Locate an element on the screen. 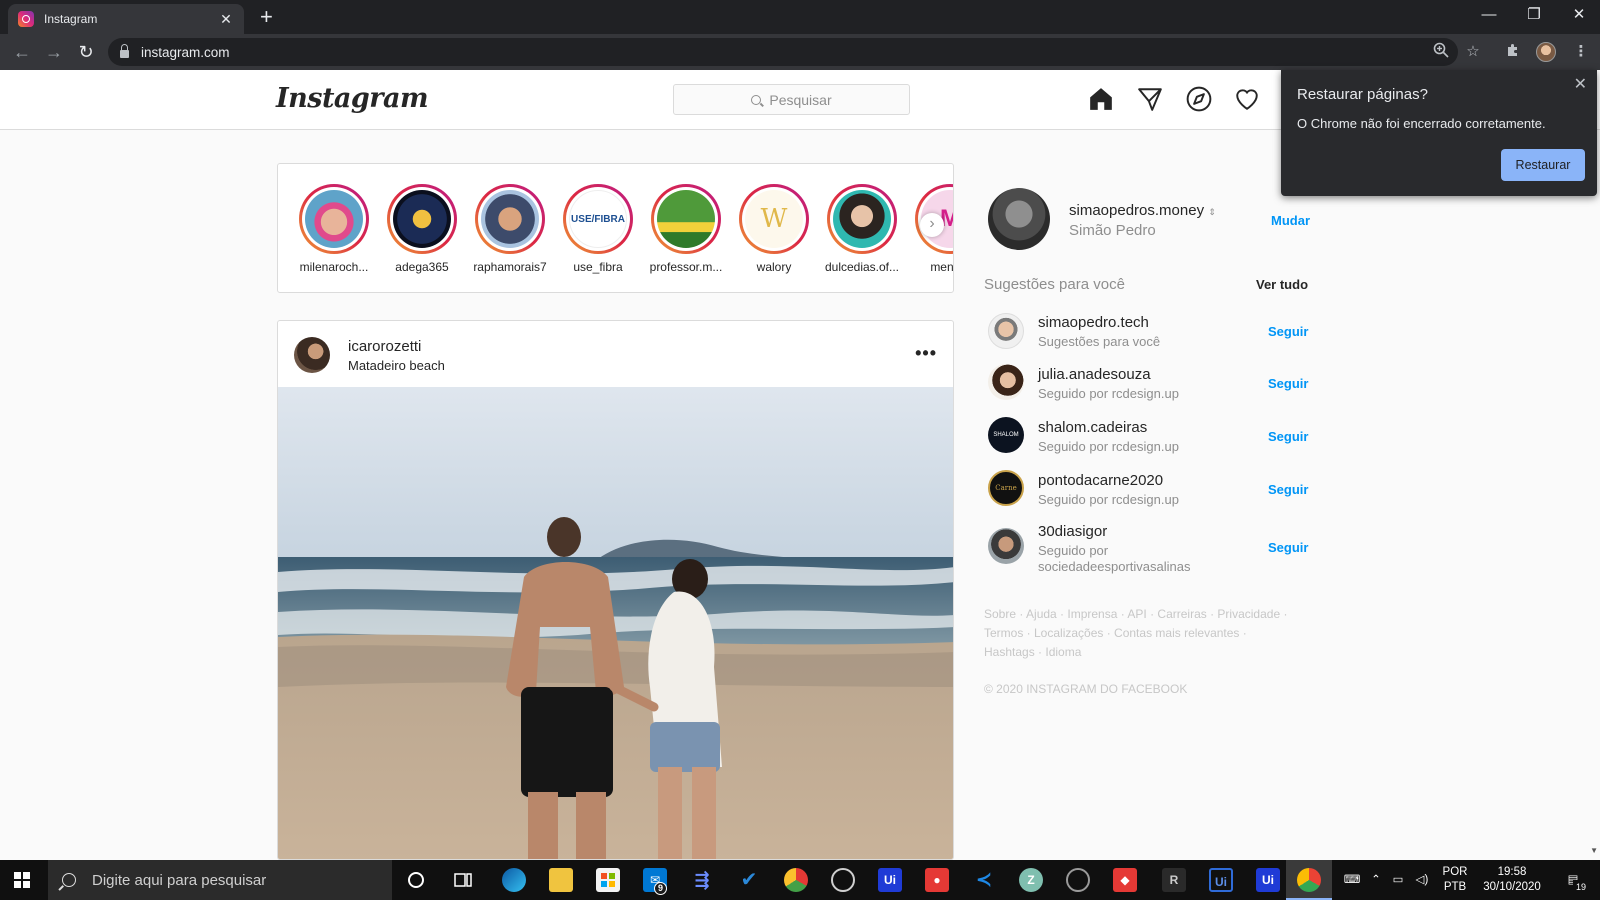 This screenshot has height=900, width=1600. activity-heart-icon is located at coordinates (1247, 99).